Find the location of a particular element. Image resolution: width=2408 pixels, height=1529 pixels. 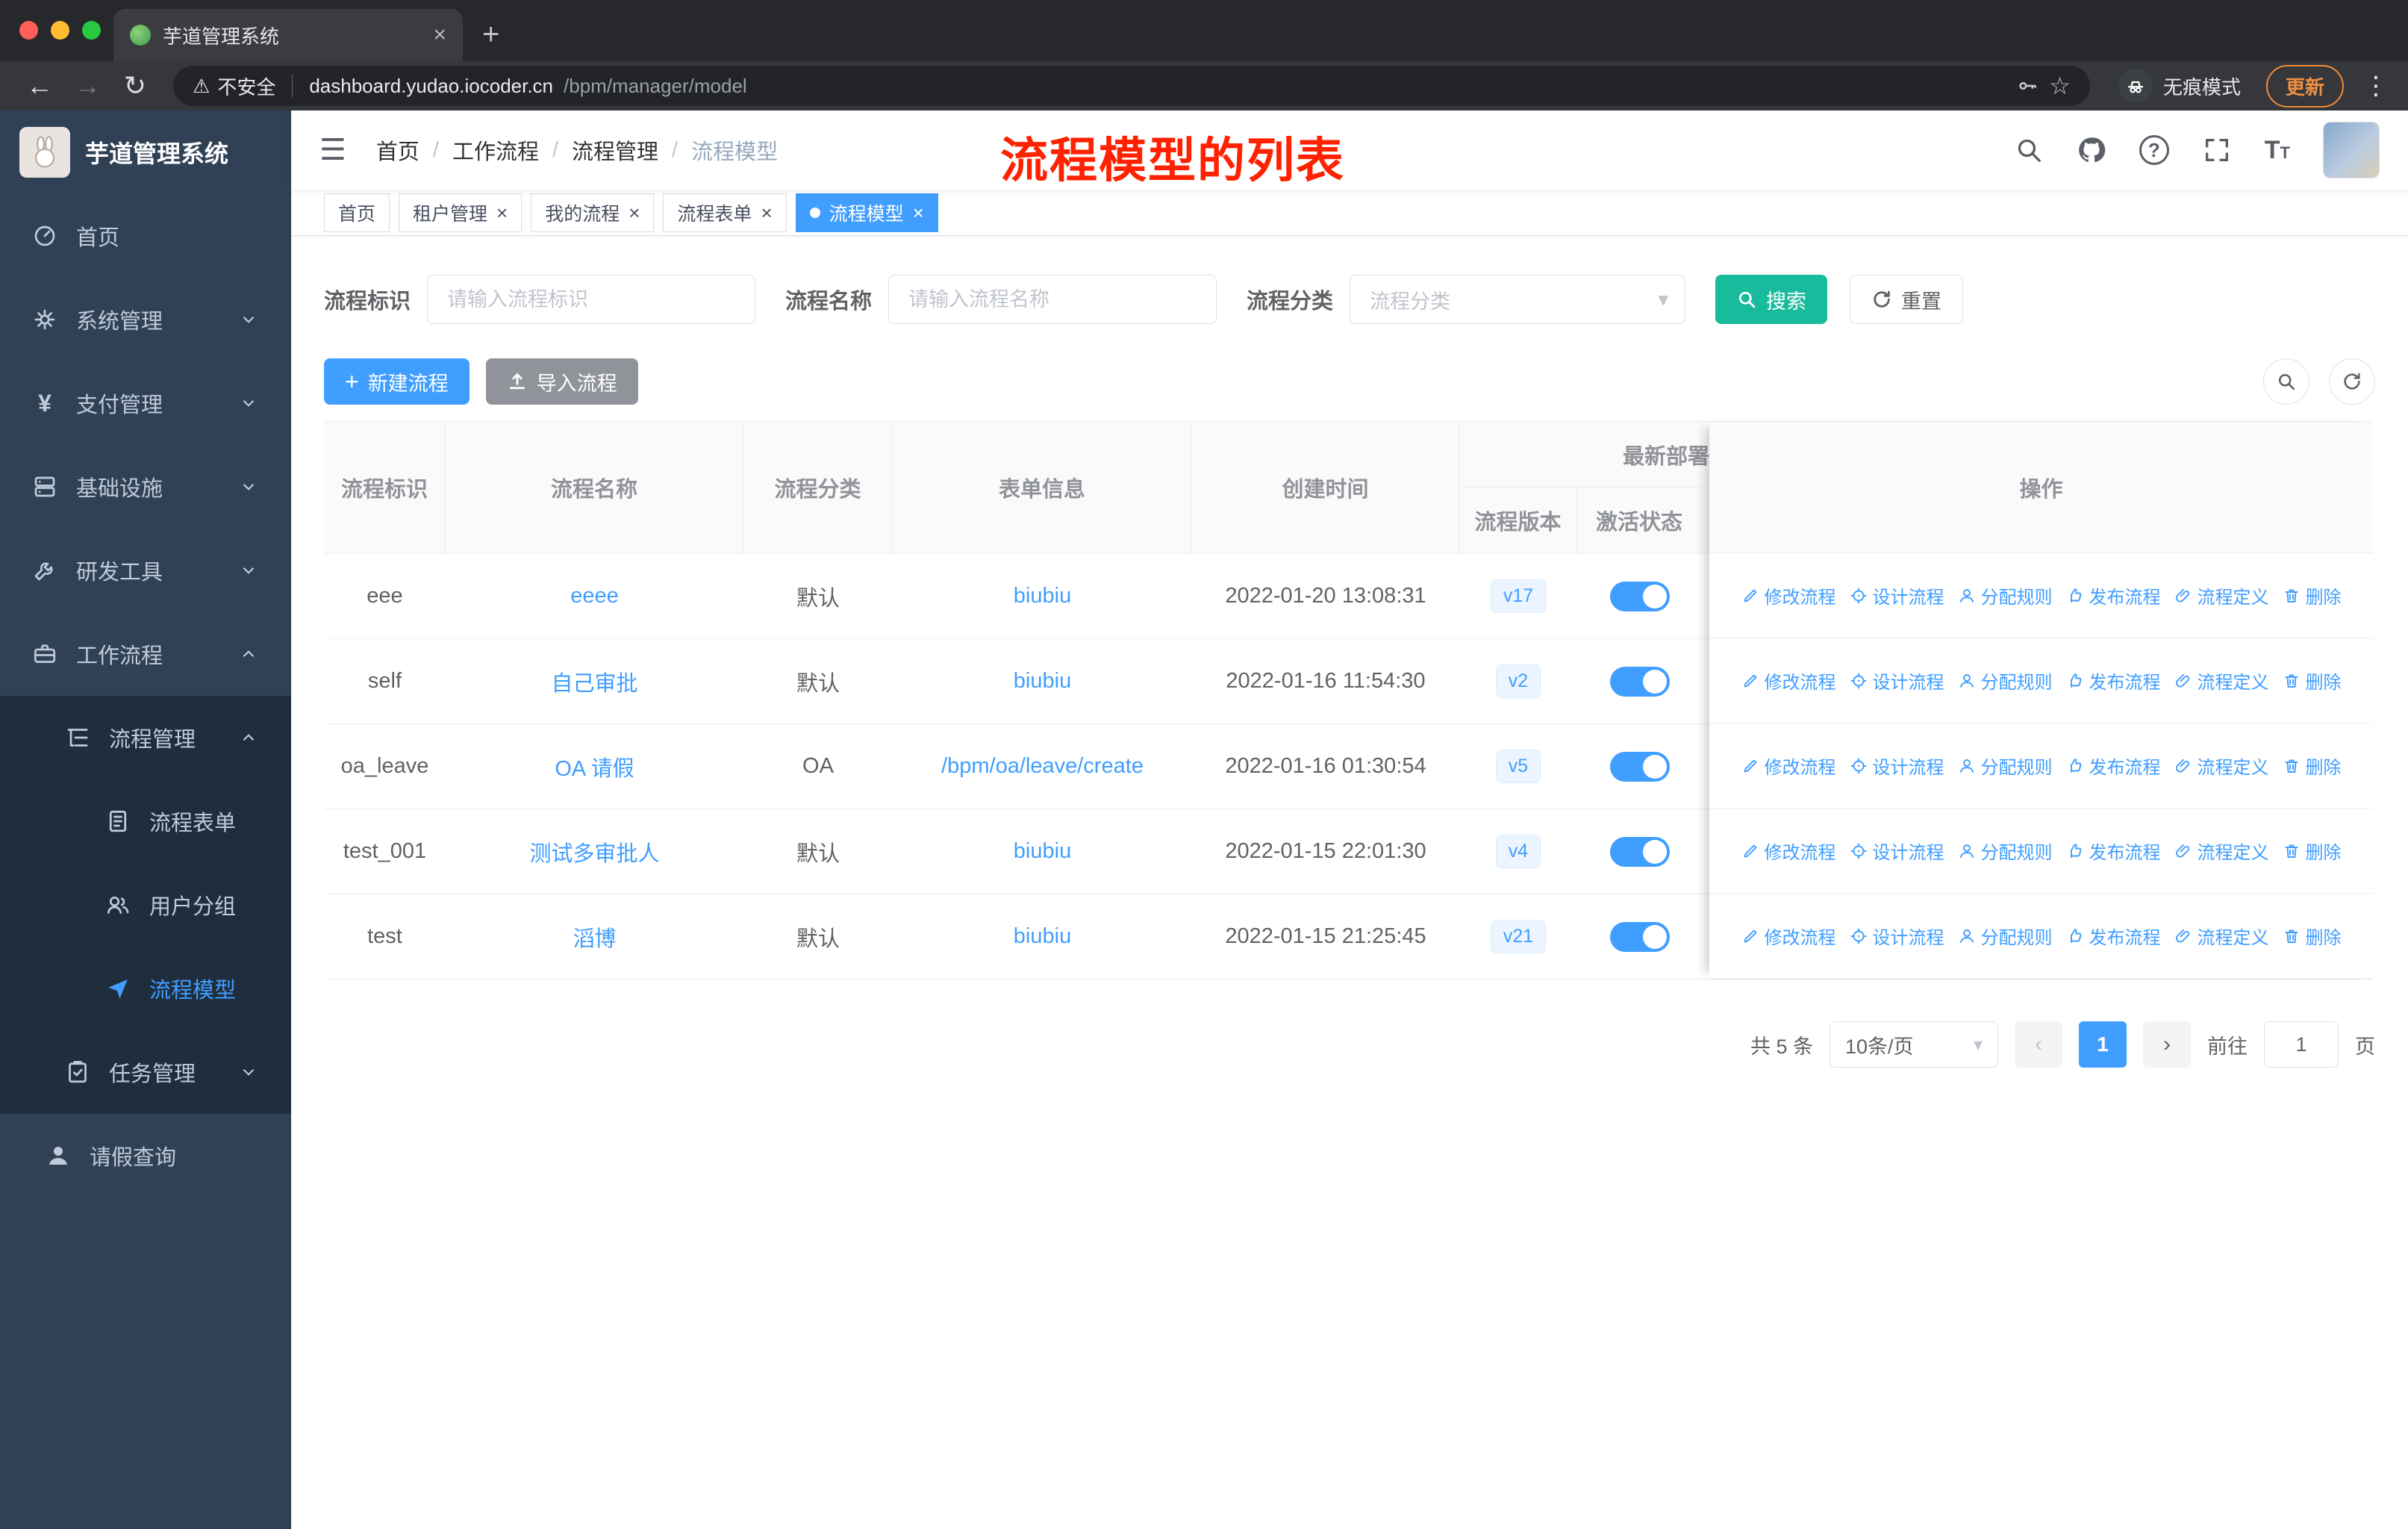

new-tab-button: + is located at coordinates (490, 34).